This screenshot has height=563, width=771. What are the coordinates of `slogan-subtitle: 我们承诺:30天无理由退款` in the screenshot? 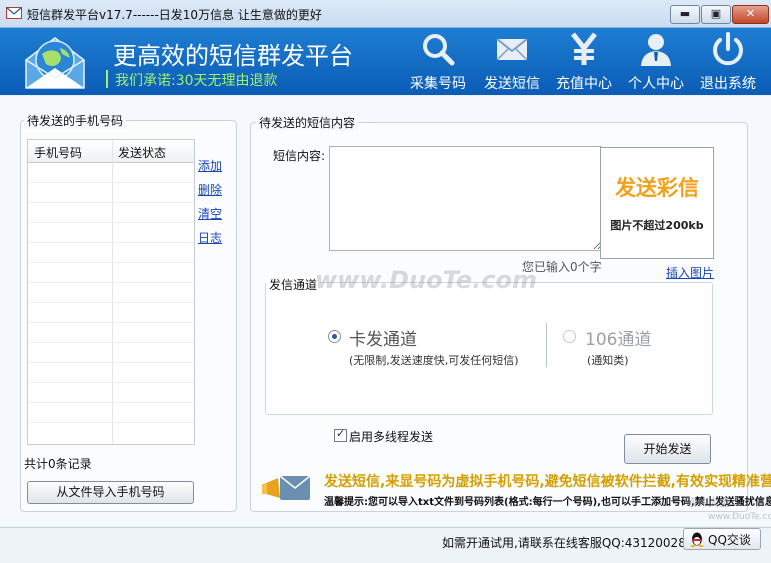 It's located at (196, 81).